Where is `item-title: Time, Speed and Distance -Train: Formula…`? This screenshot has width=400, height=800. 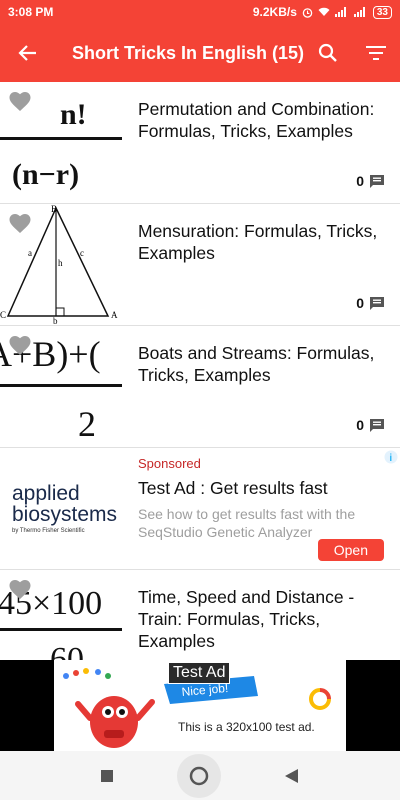
item-title: Time, Speed and Distance -Train: Formula… is located at coordinates (246, 619).